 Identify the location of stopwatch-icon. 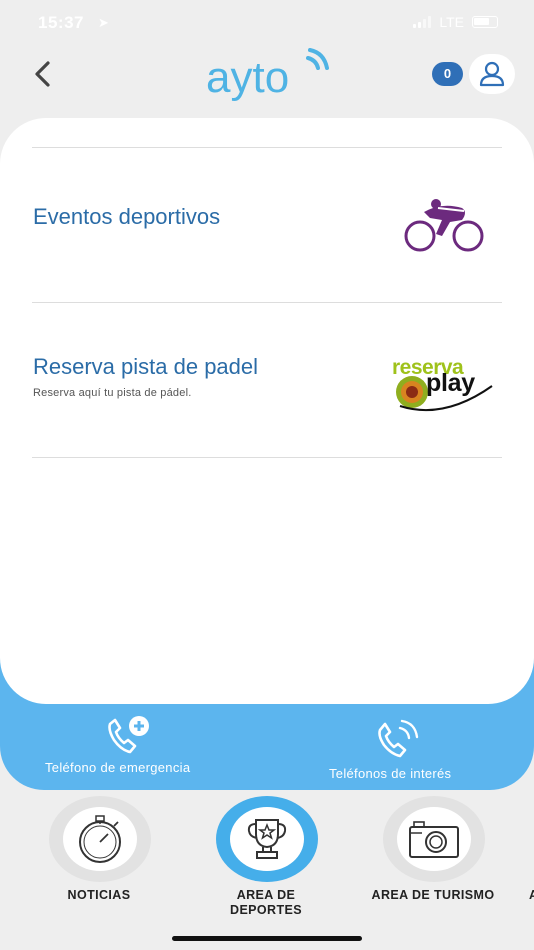
(100, 839).